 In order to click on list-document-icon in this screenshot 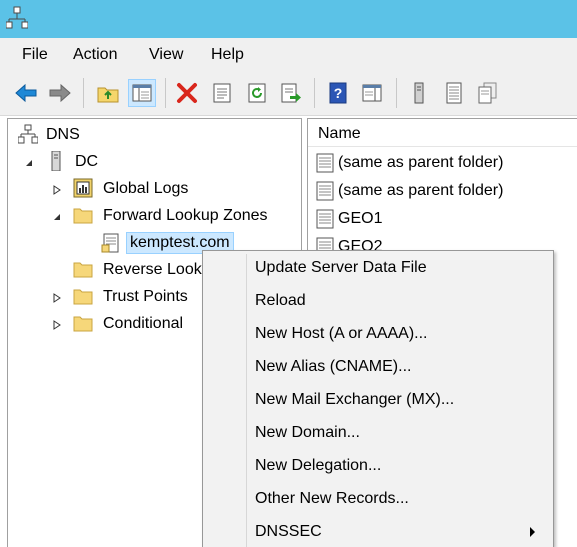, I will do `click(454, 93)`.